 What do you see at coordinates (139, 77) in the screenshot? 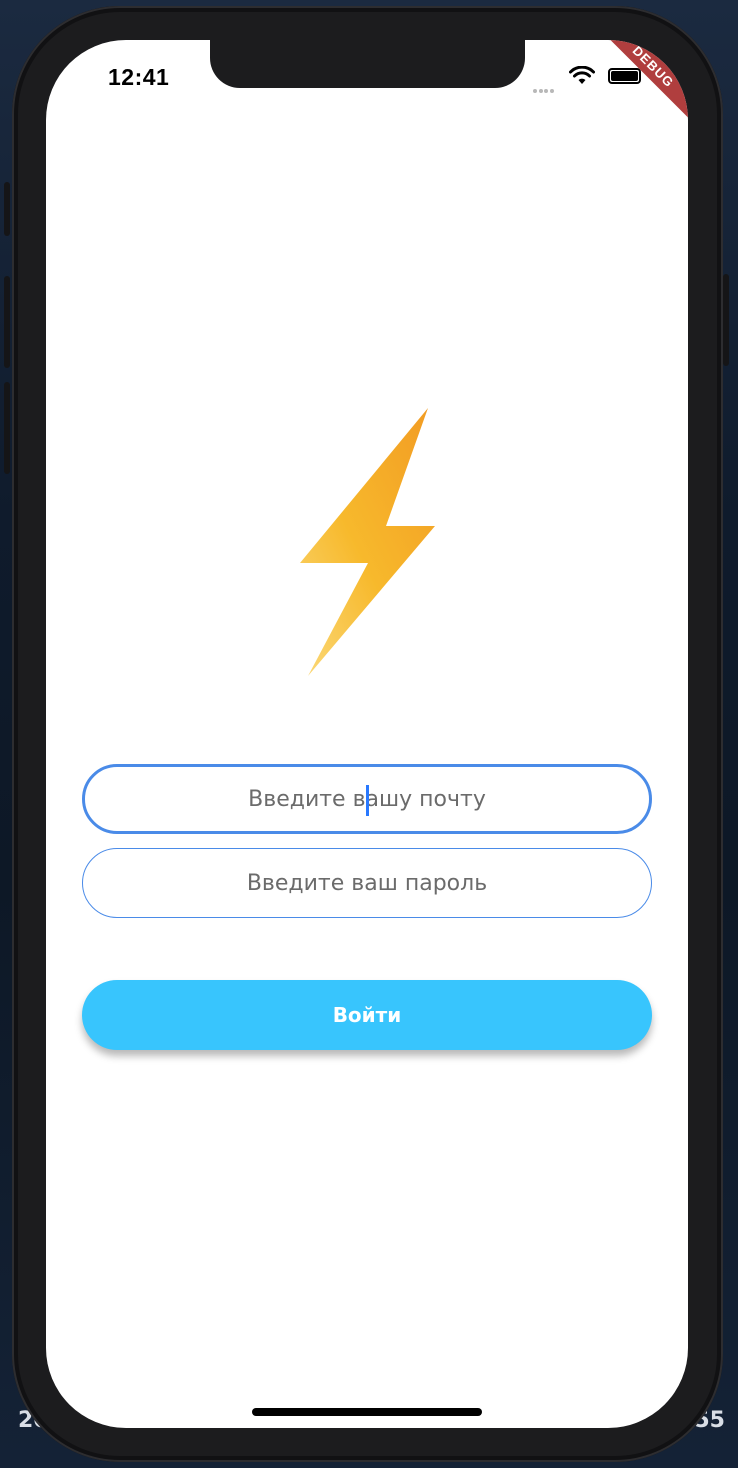
I see `status-time: 12:41` at bounding box center [139, 77].